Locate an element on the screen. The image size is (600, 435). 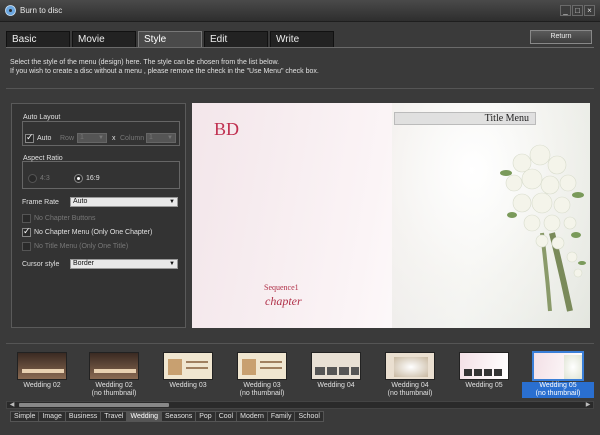
row-col-separator: x is located at coordinates (114, 138).